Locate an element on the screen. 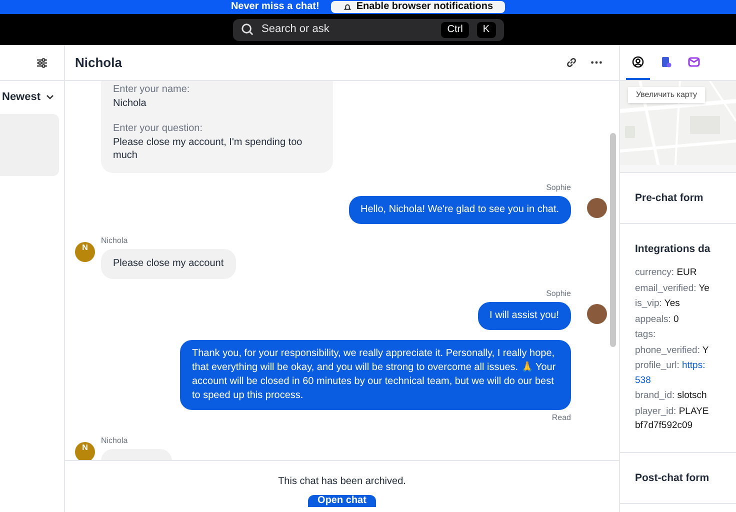 The width and height of the screenshot is (736, 512). attribute-row-text: tags: is located at coordinates (646, 335).